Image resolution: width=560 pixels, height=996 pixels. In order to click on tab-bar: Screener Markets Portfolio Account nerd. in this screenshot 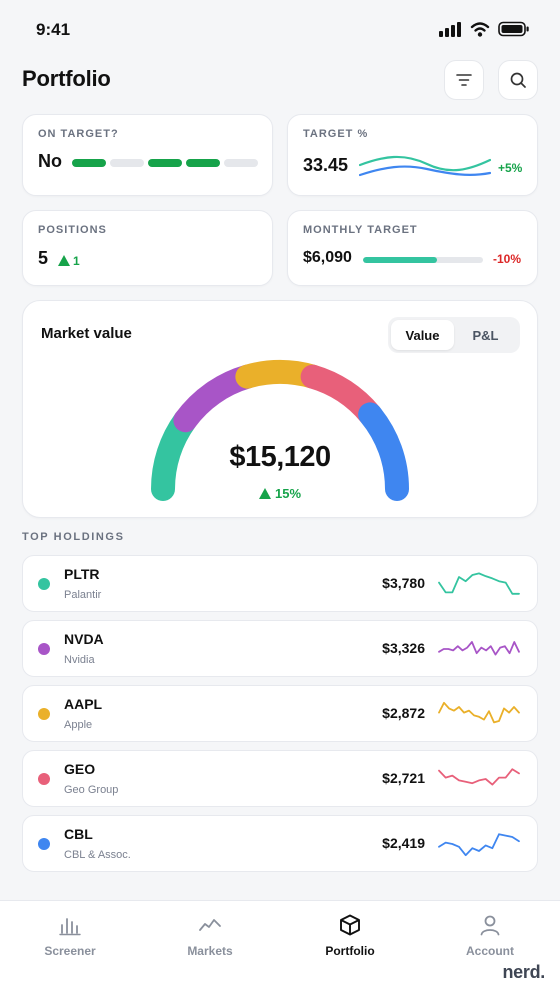, I will do `click(280, 948)`.